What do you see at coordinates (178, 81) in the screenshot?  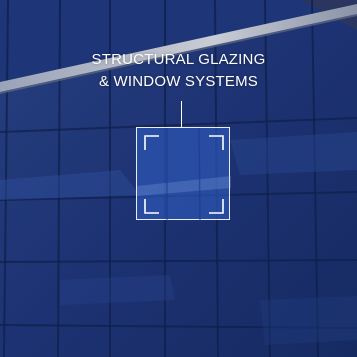 I see `service-title-line2: & WINDOW SYSTEMS` at bounding box center [178, 81].